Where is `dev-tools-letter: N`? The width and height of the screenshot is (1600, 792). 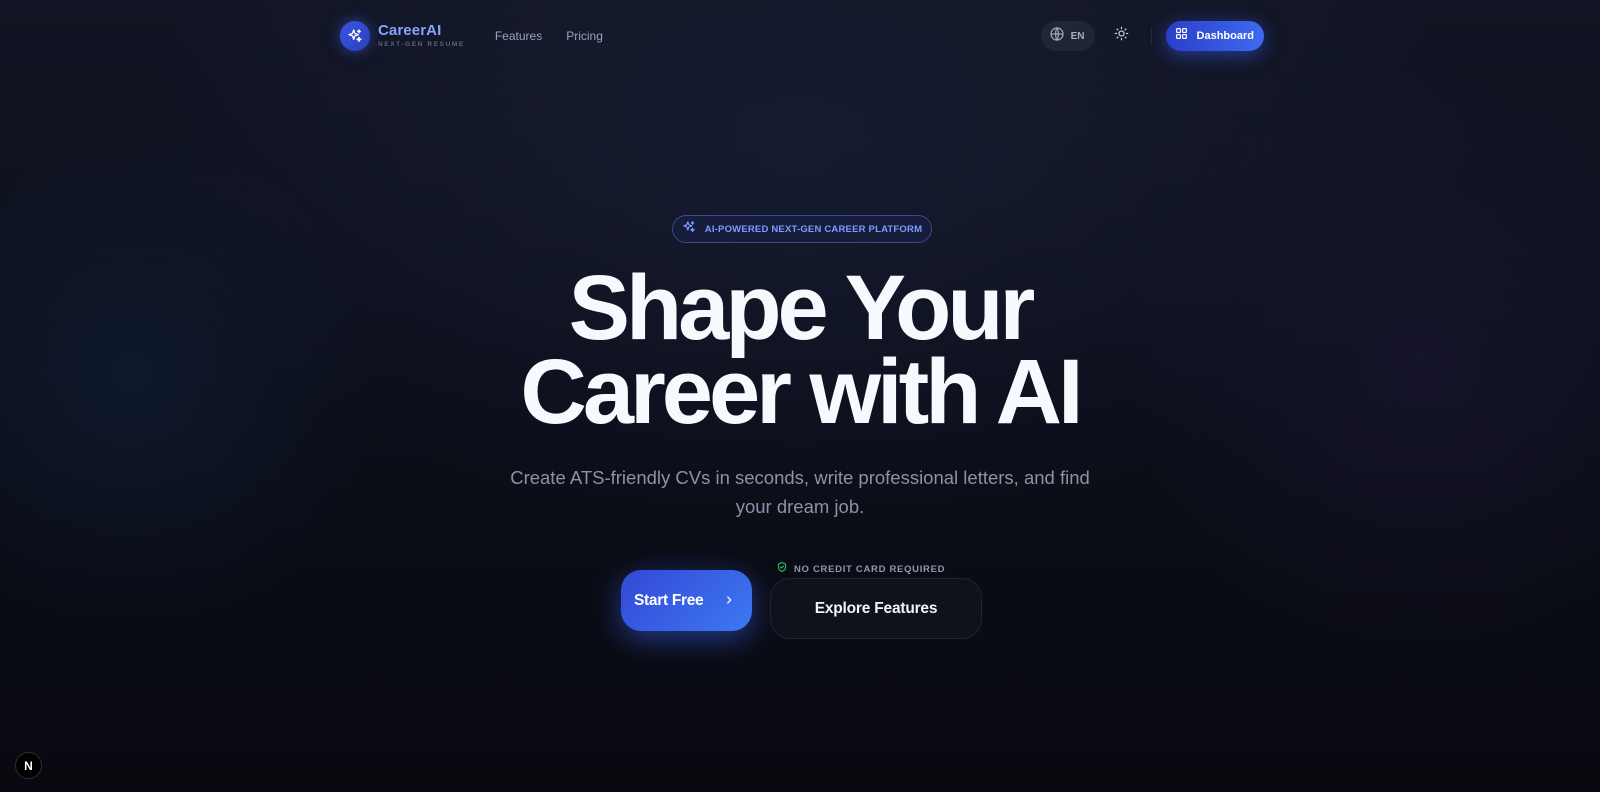 dev-tools-letter: N is located at coordinates (28, 765).